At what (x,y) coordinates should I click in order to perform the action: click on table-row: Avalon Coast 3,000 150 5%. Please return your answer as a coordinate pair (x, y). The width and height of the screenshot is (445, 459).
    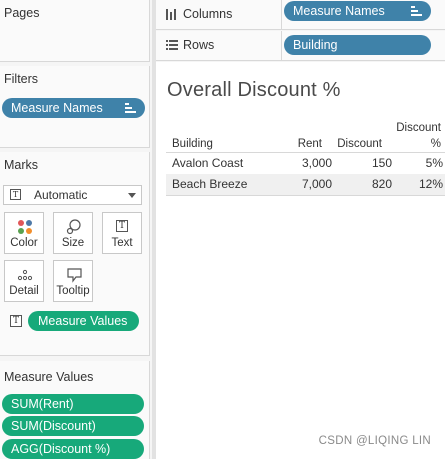
    Looking at the image, I should click on (305, 163).